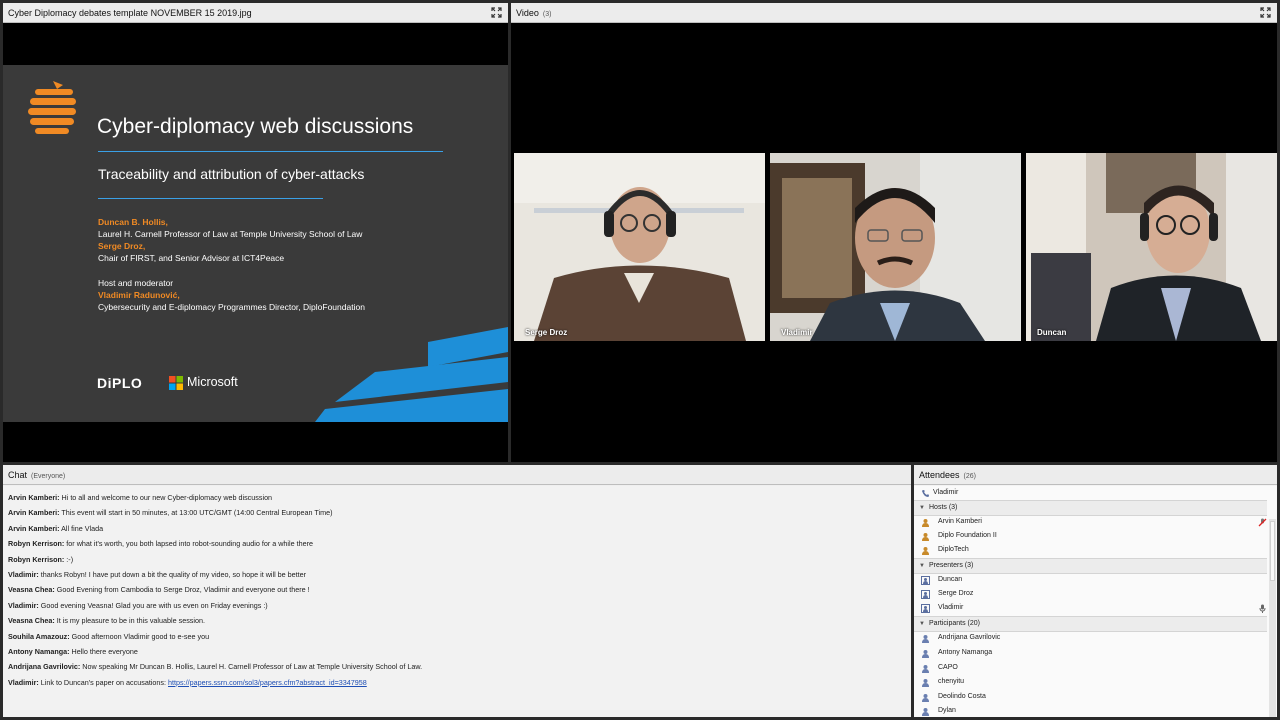 This screenshot has height=720, width=1280. What do you see at coordinates (1090, 522) in the screenshot?
I see `attendee-row-host: Arvin Kamberi` at bounding box center [1090, 522].